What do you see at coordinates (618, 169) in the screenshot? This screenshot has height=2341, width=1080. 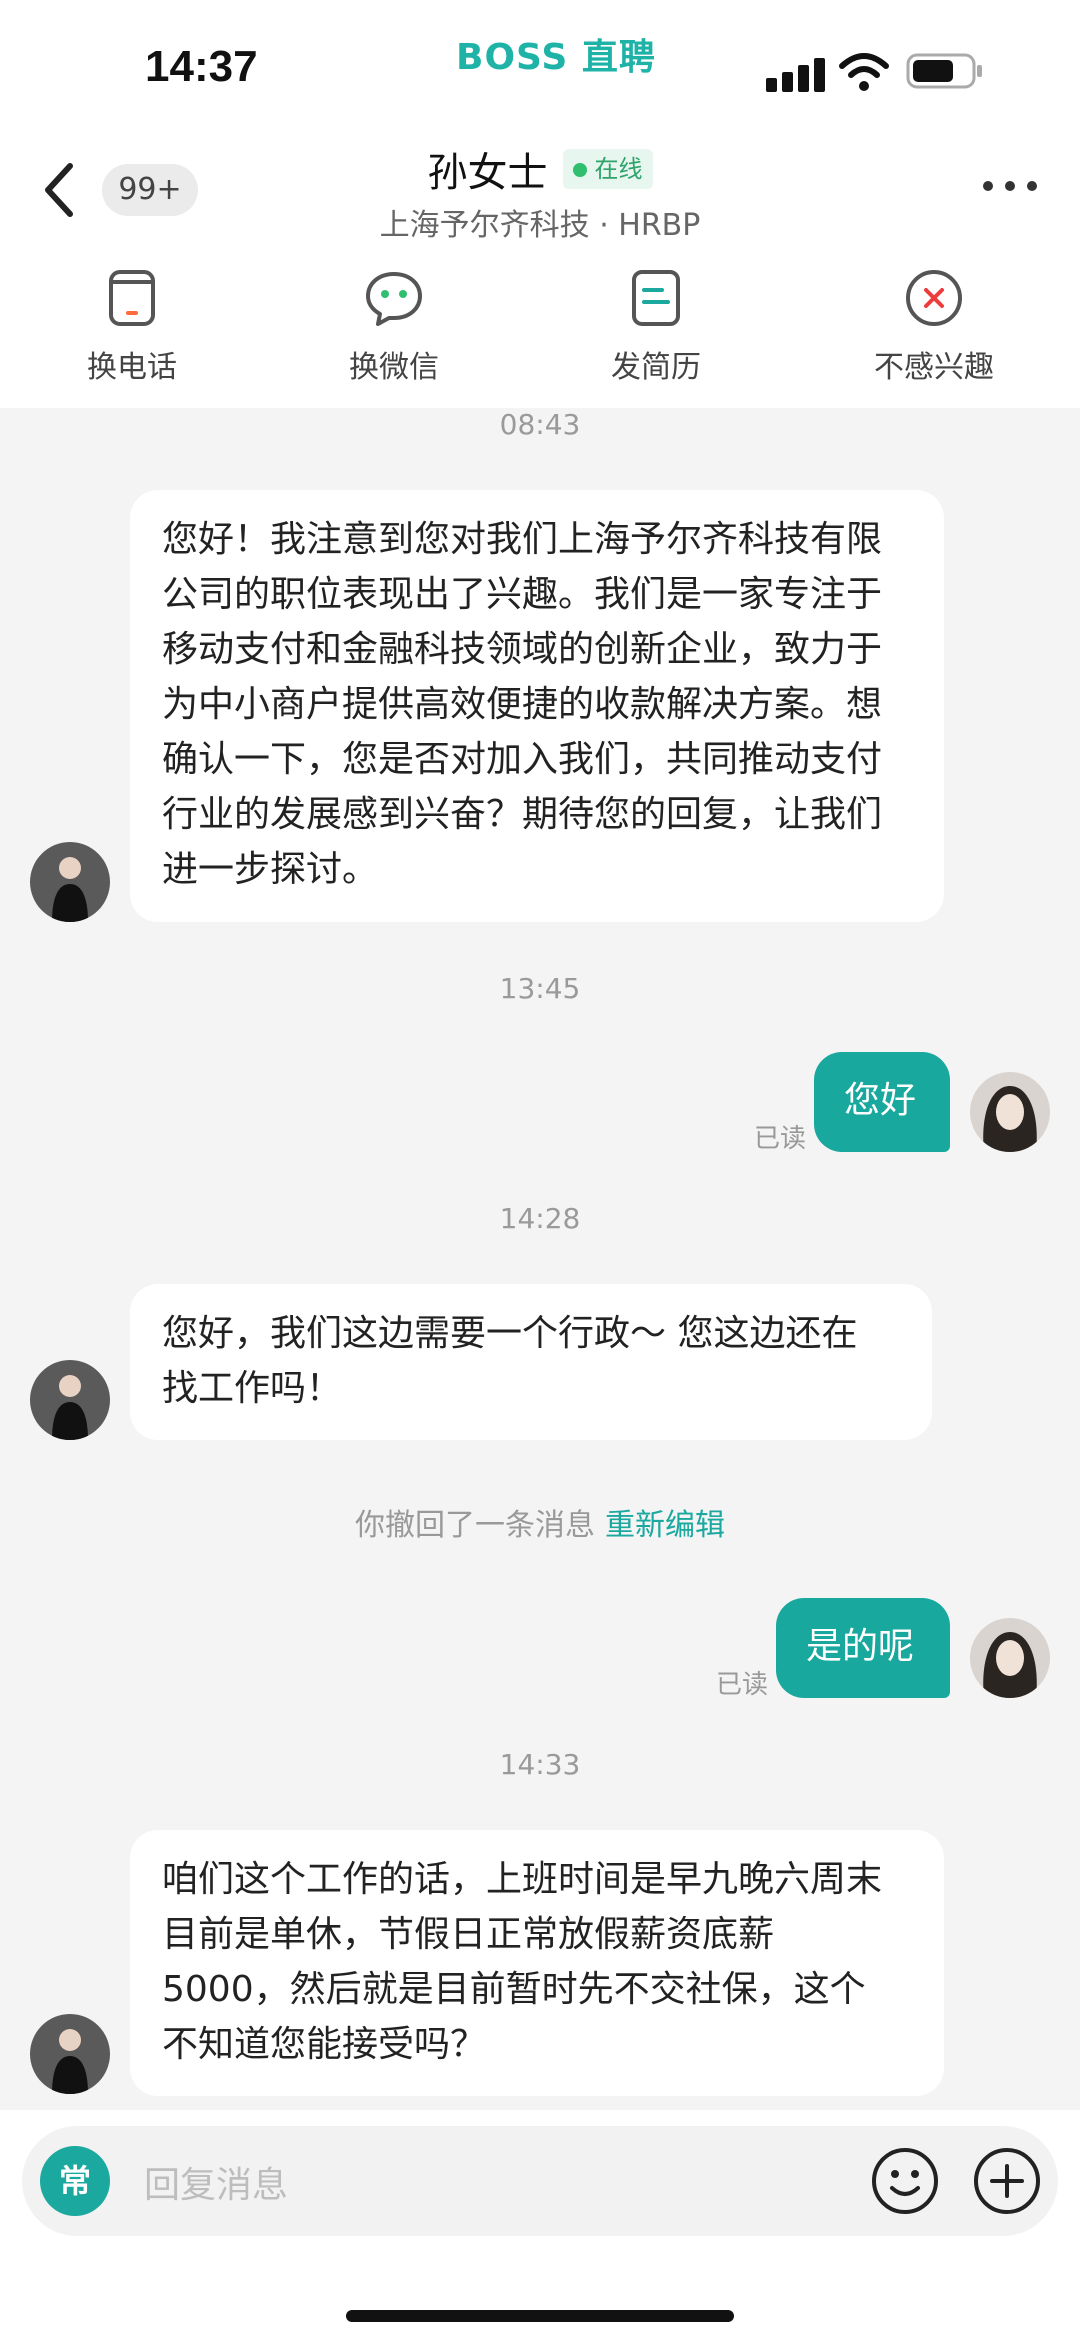 I see `online-label: 在线` at bounding box center [618, 169].